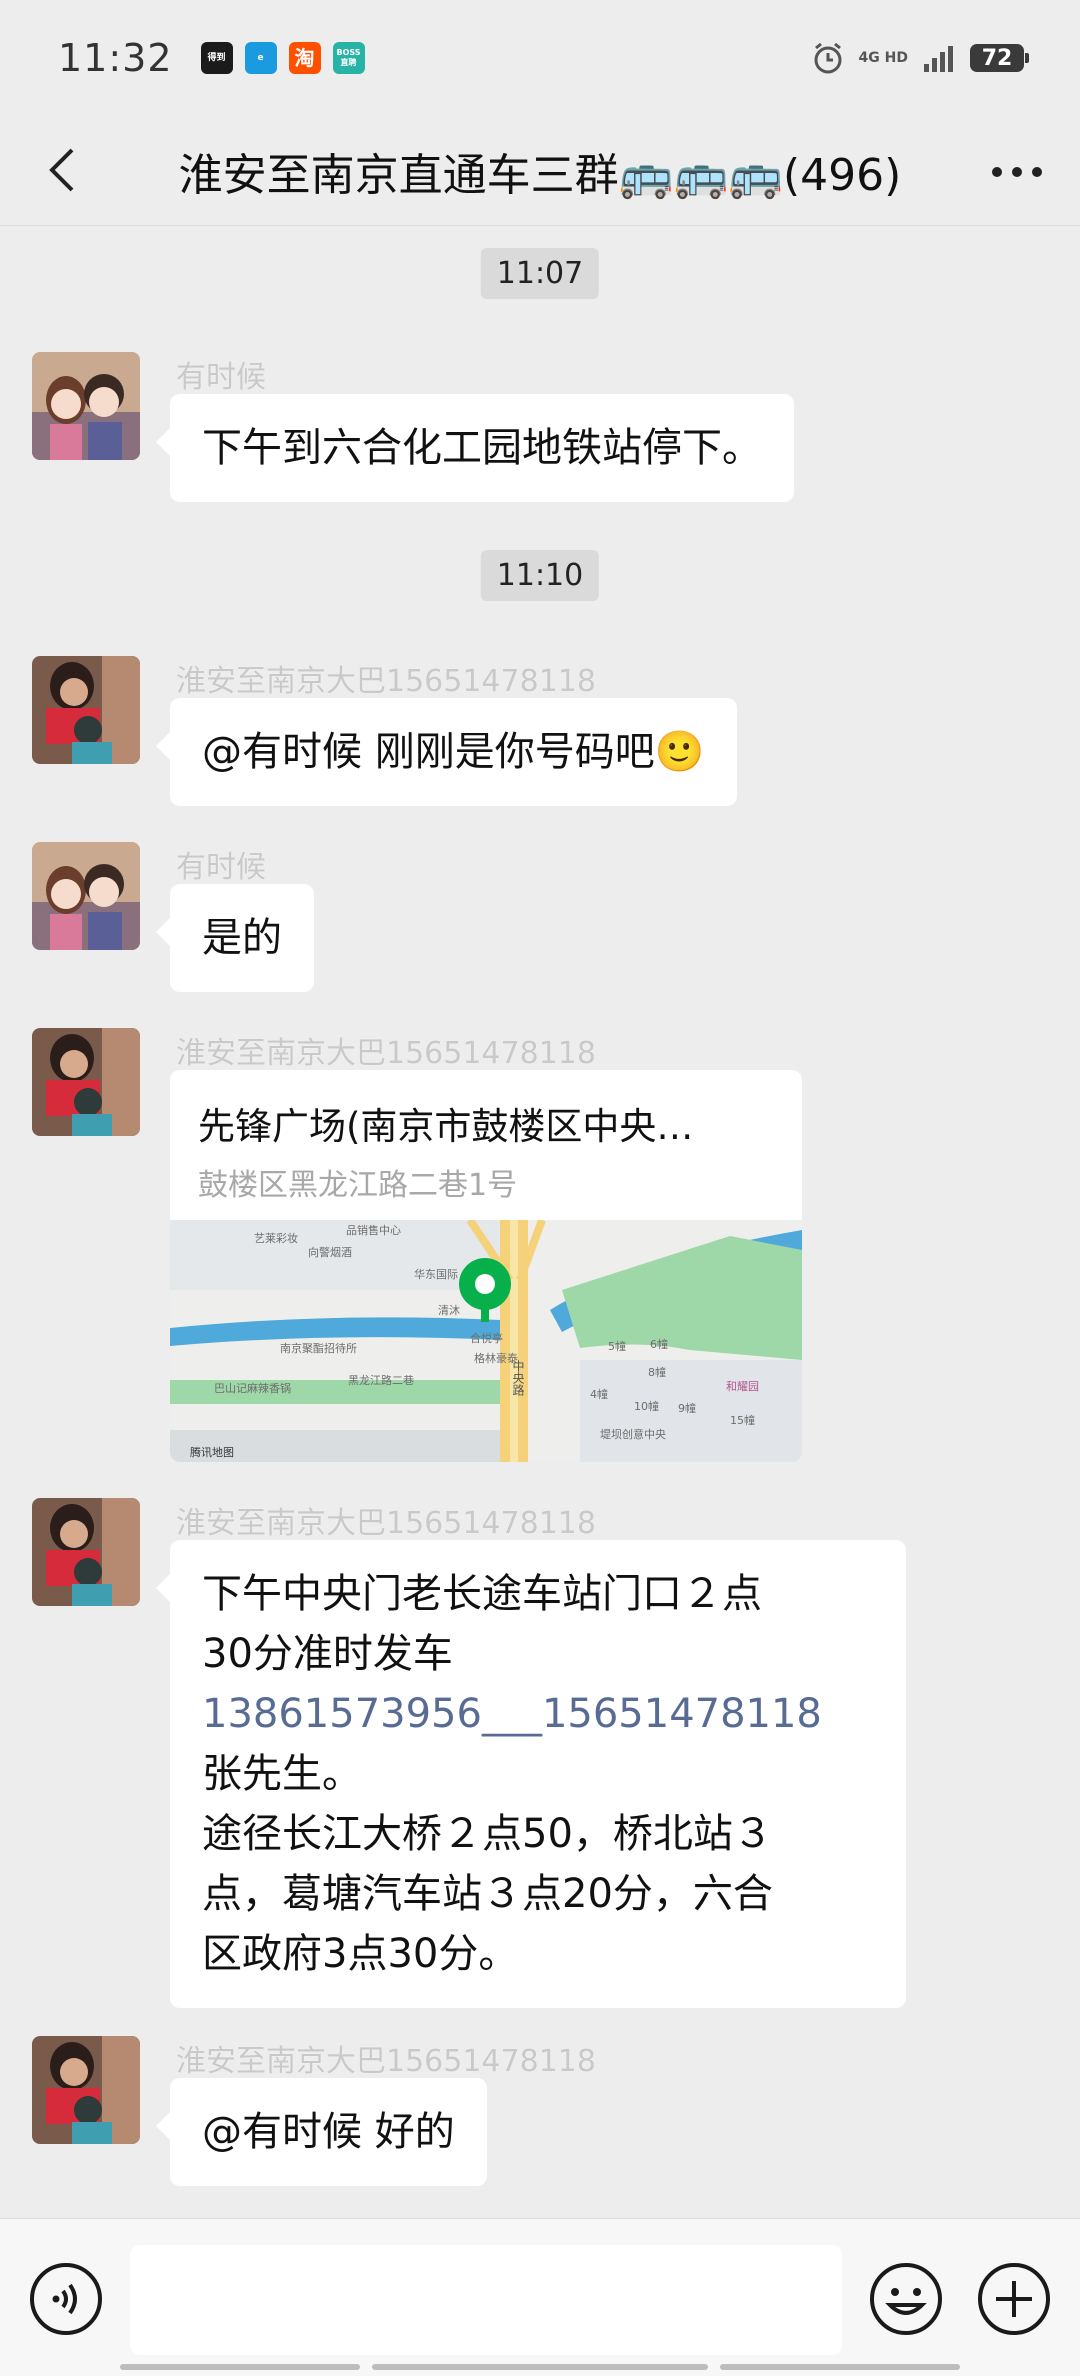 This screenshot has width=1080, height=2376. Describe the element at coordinates (906, 2301) in the screenshot. I see `smiley-icon` at that location.